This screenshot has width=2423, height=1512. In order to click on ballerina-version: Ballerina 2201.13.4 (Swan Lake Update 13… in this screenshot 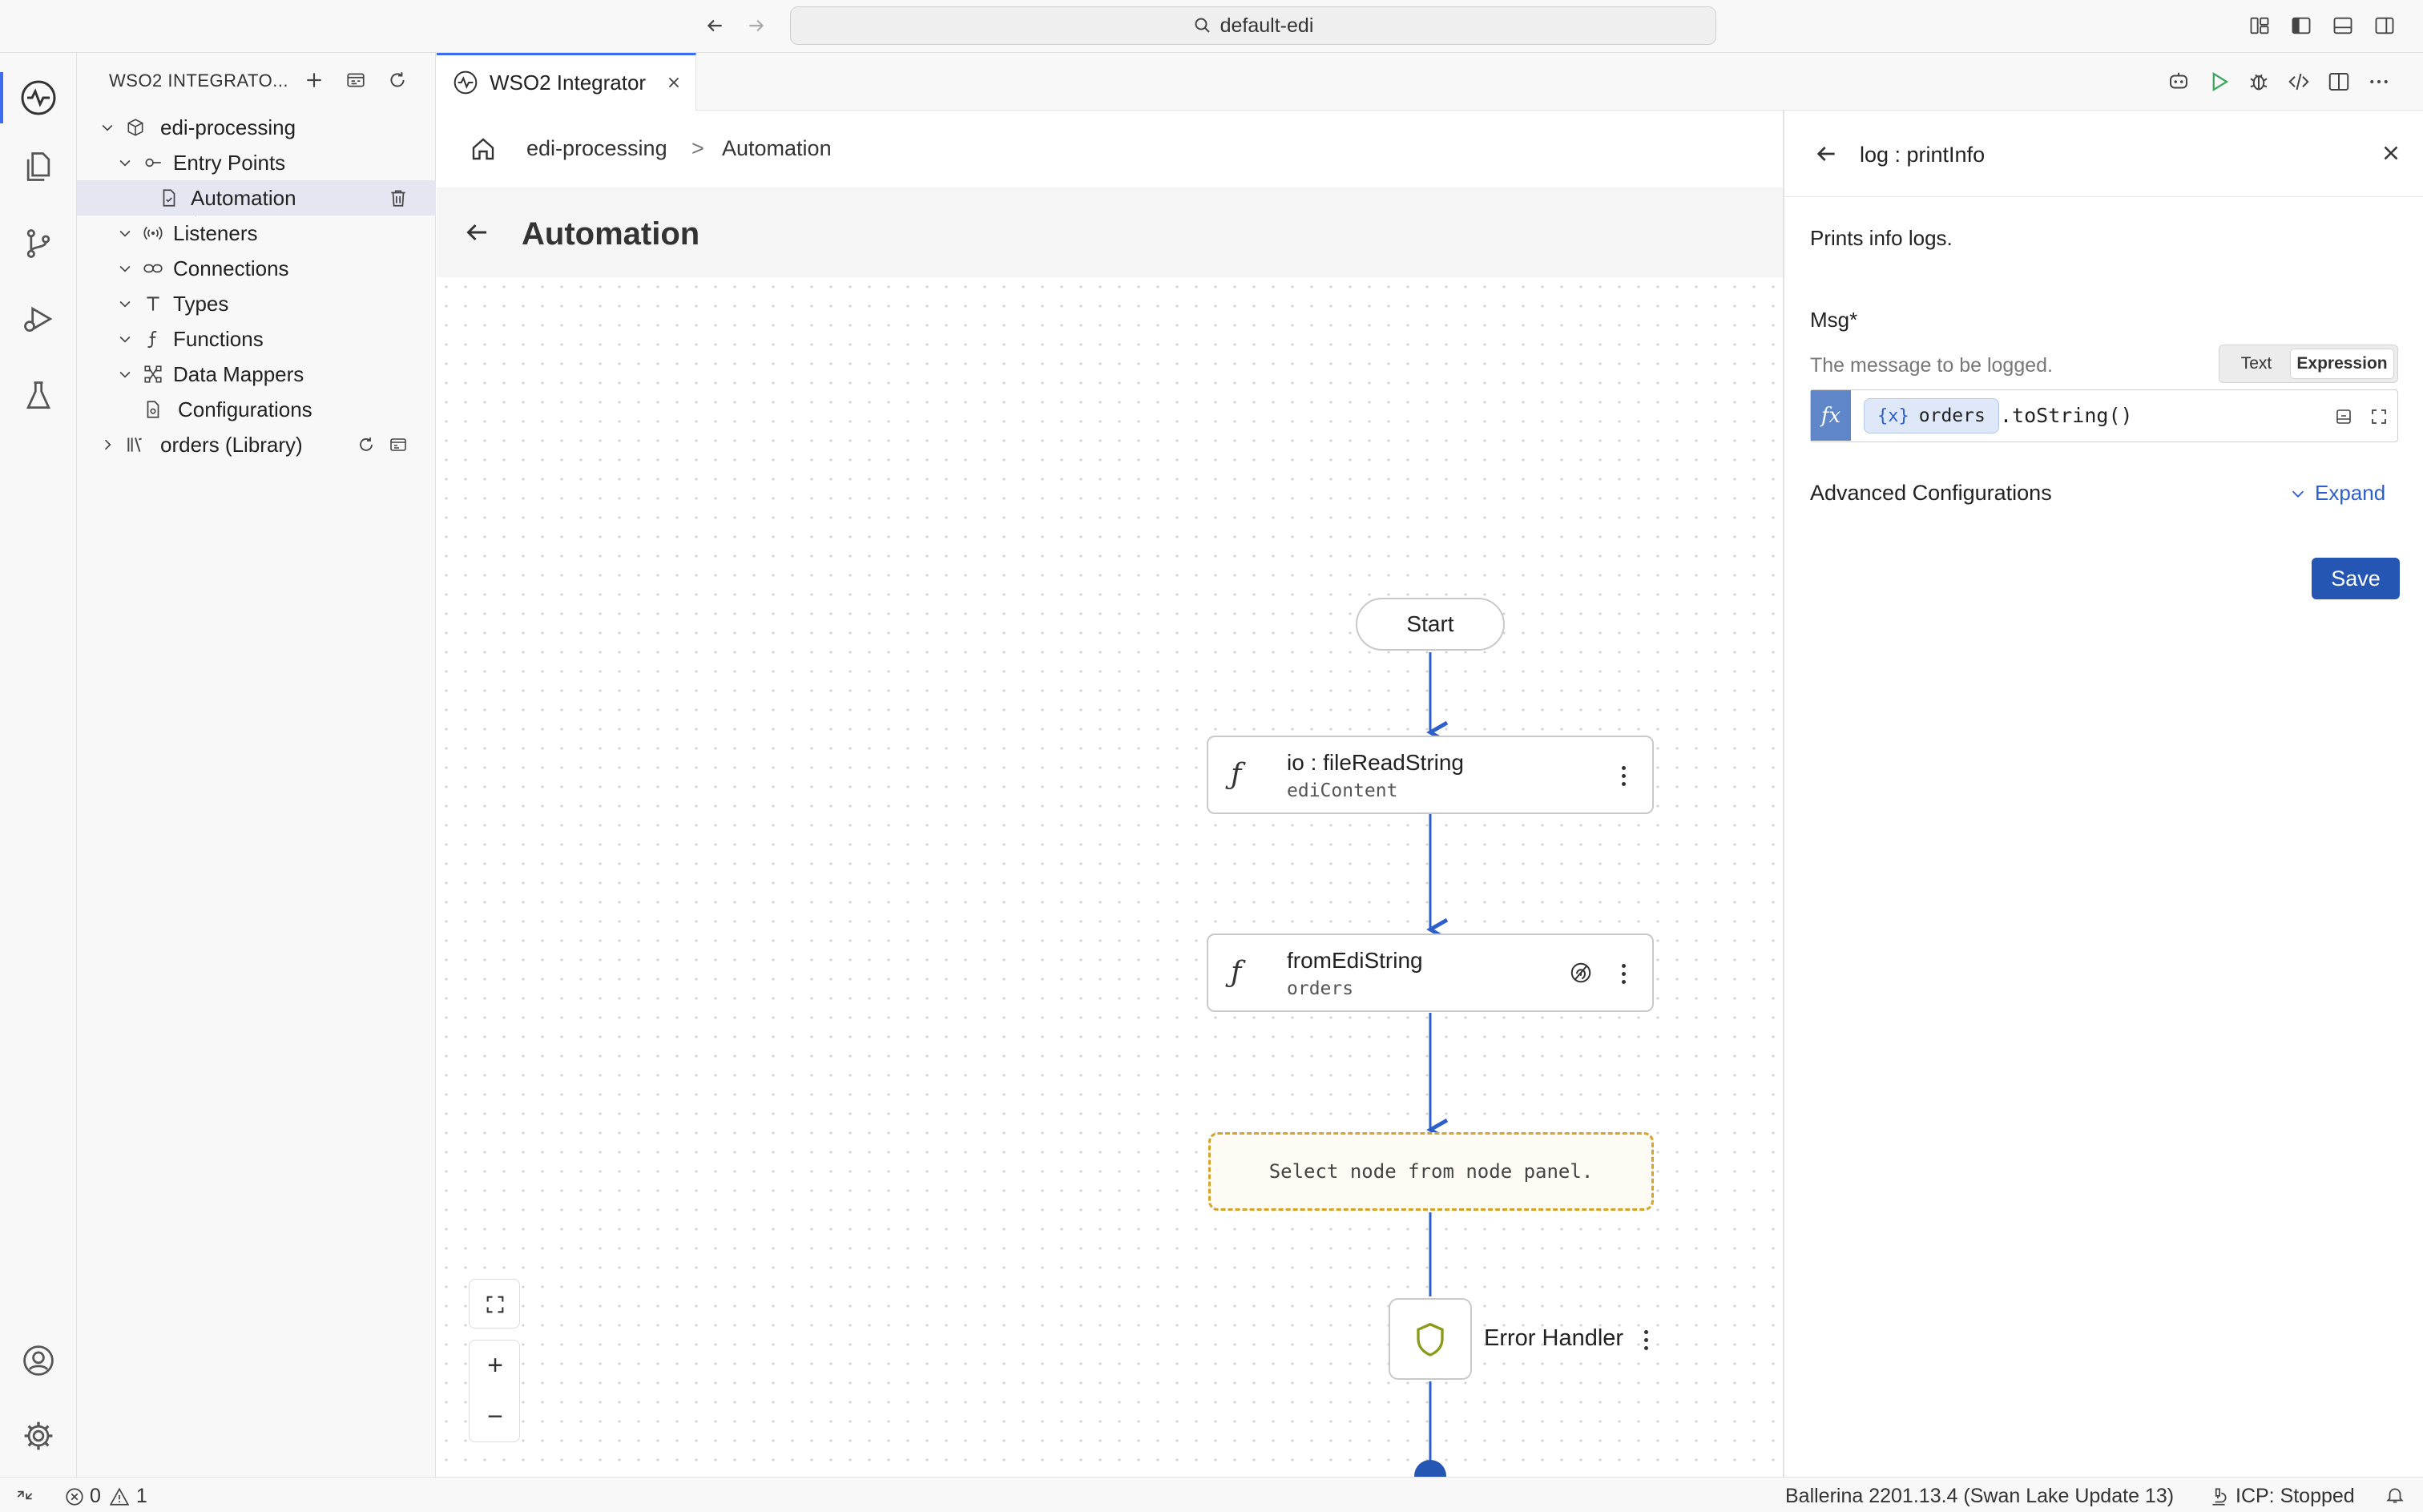, I will do `click(1979, 1496)`.